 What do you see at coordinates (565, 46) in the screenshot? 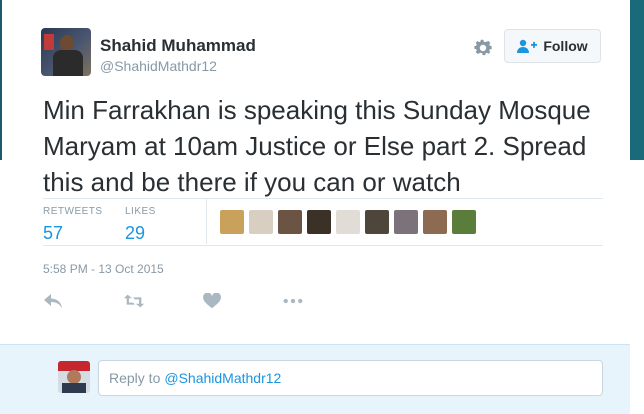
I see `follow-label: Follow` at bounding box center [565, 46].